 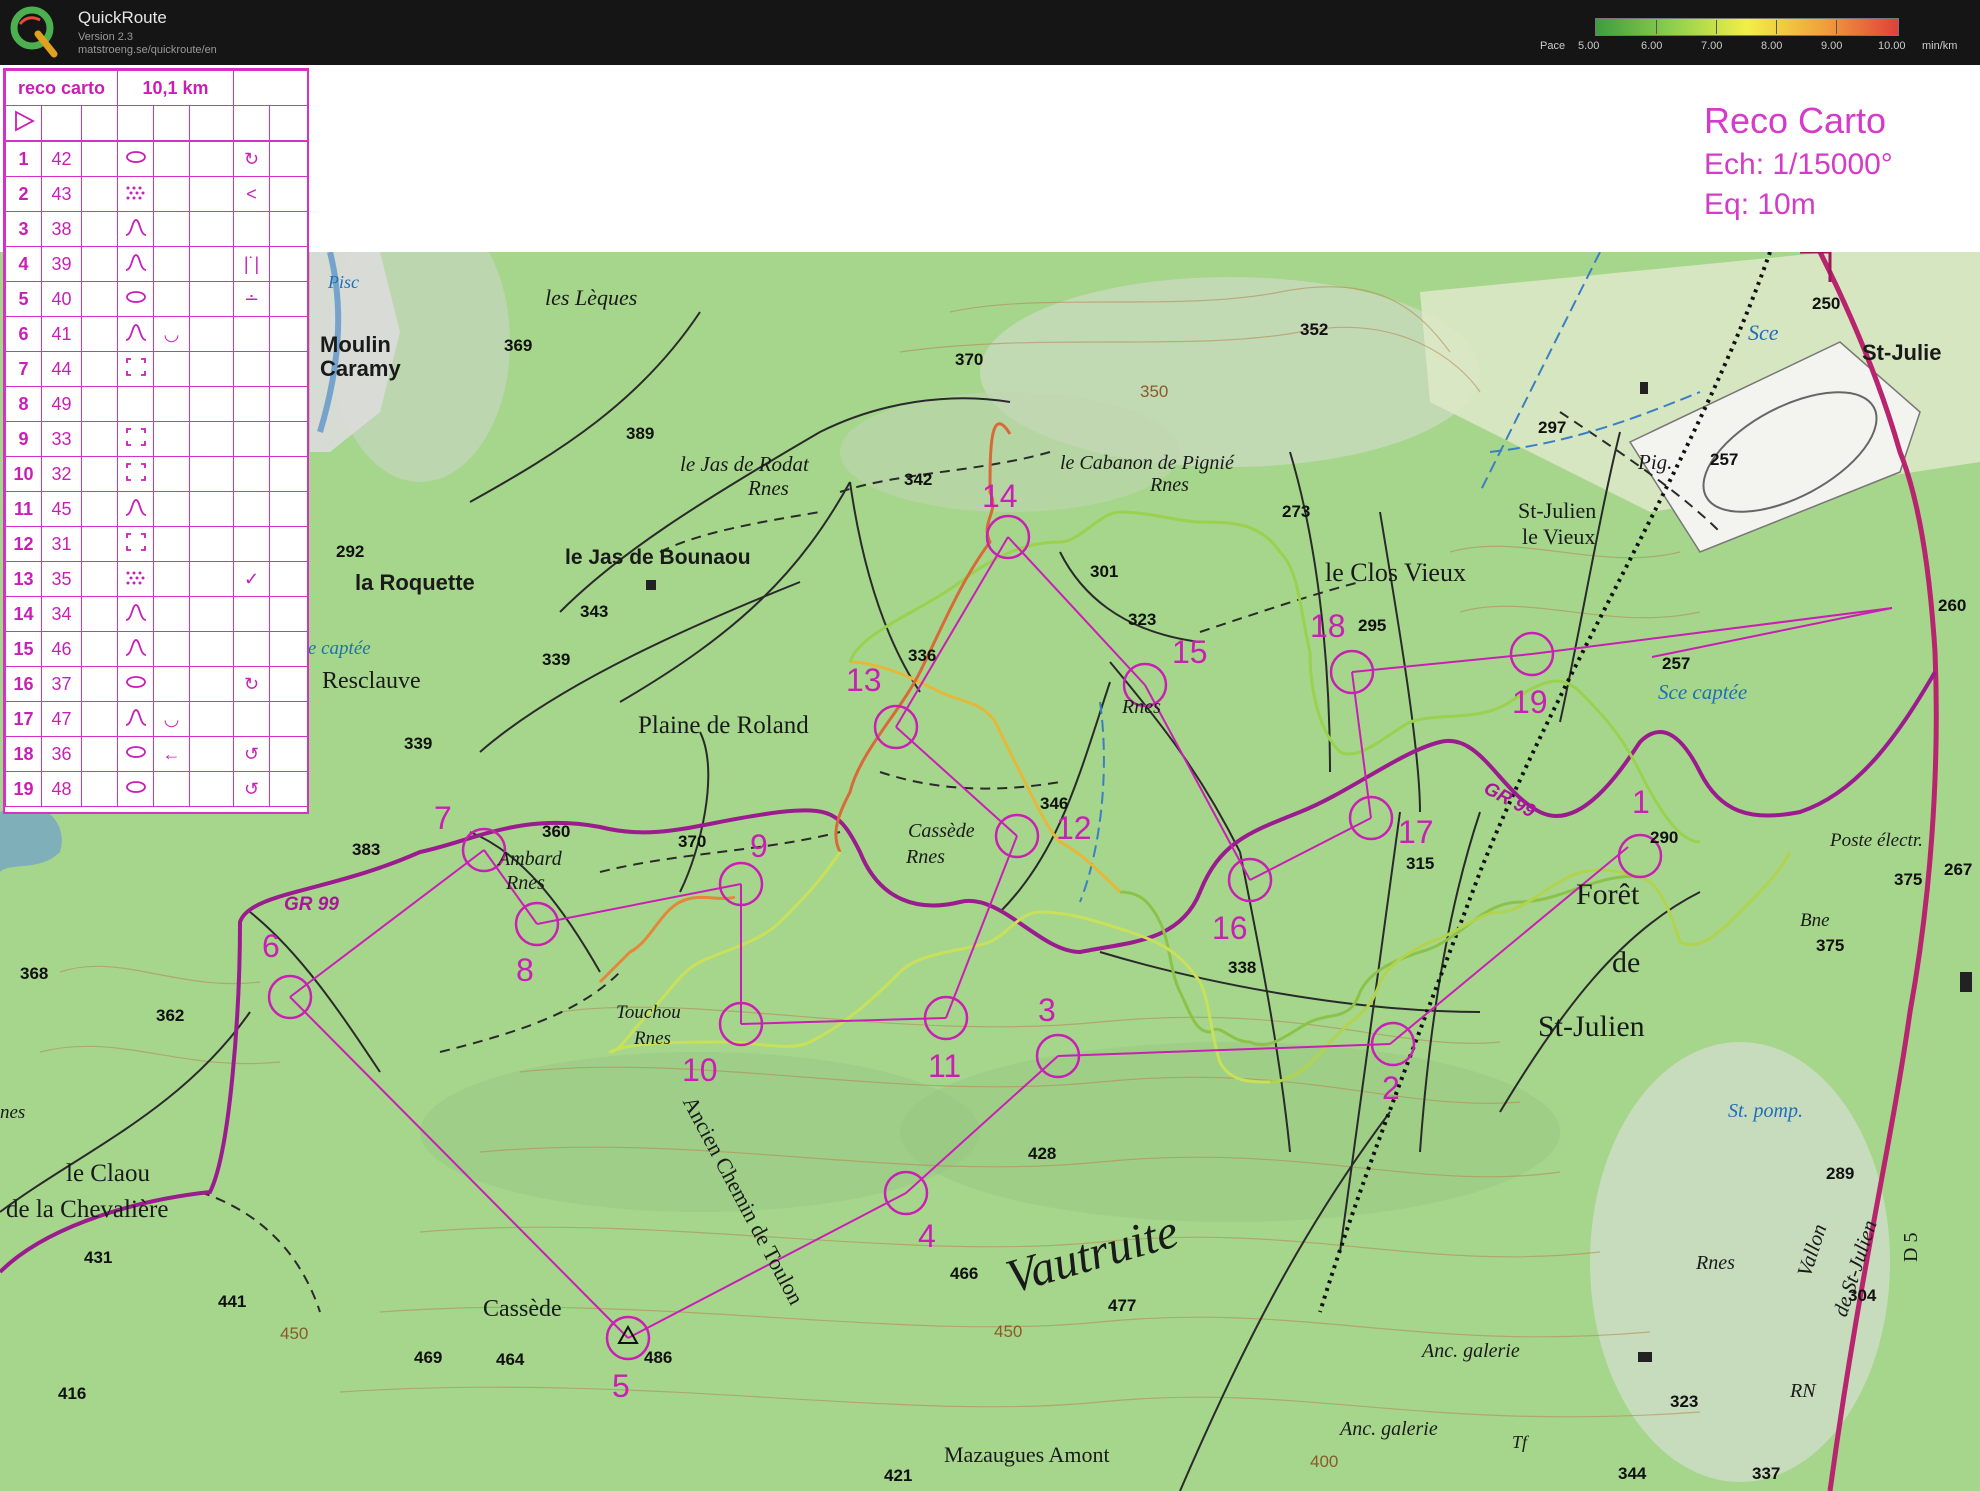 I want to click on rocky-ground-icon, so click(x=135, y=579).